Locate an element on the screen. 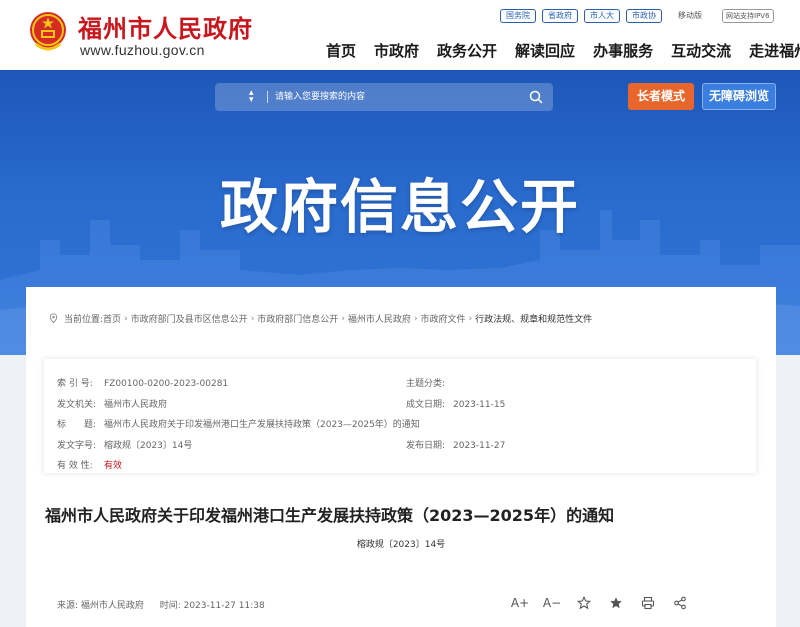 The height and width of the screenshot is (627, 800). location-pin-icon is located at coordinates (53, 318).